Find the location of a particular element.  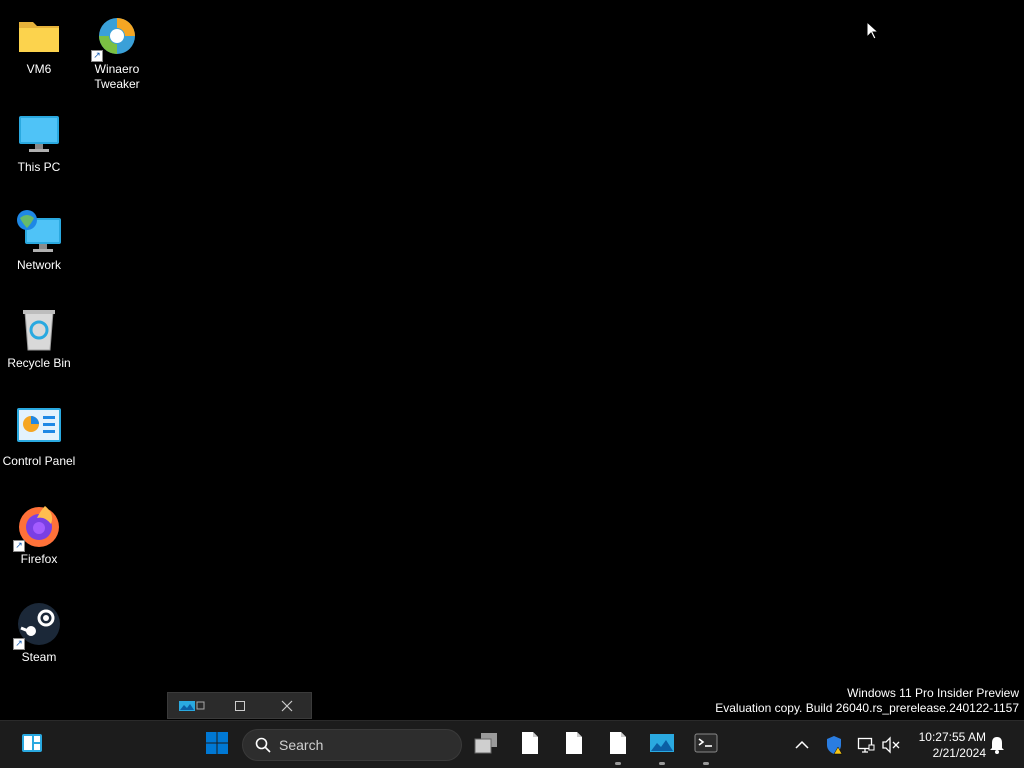

task-view-icon is located at coordinates (486, 745).